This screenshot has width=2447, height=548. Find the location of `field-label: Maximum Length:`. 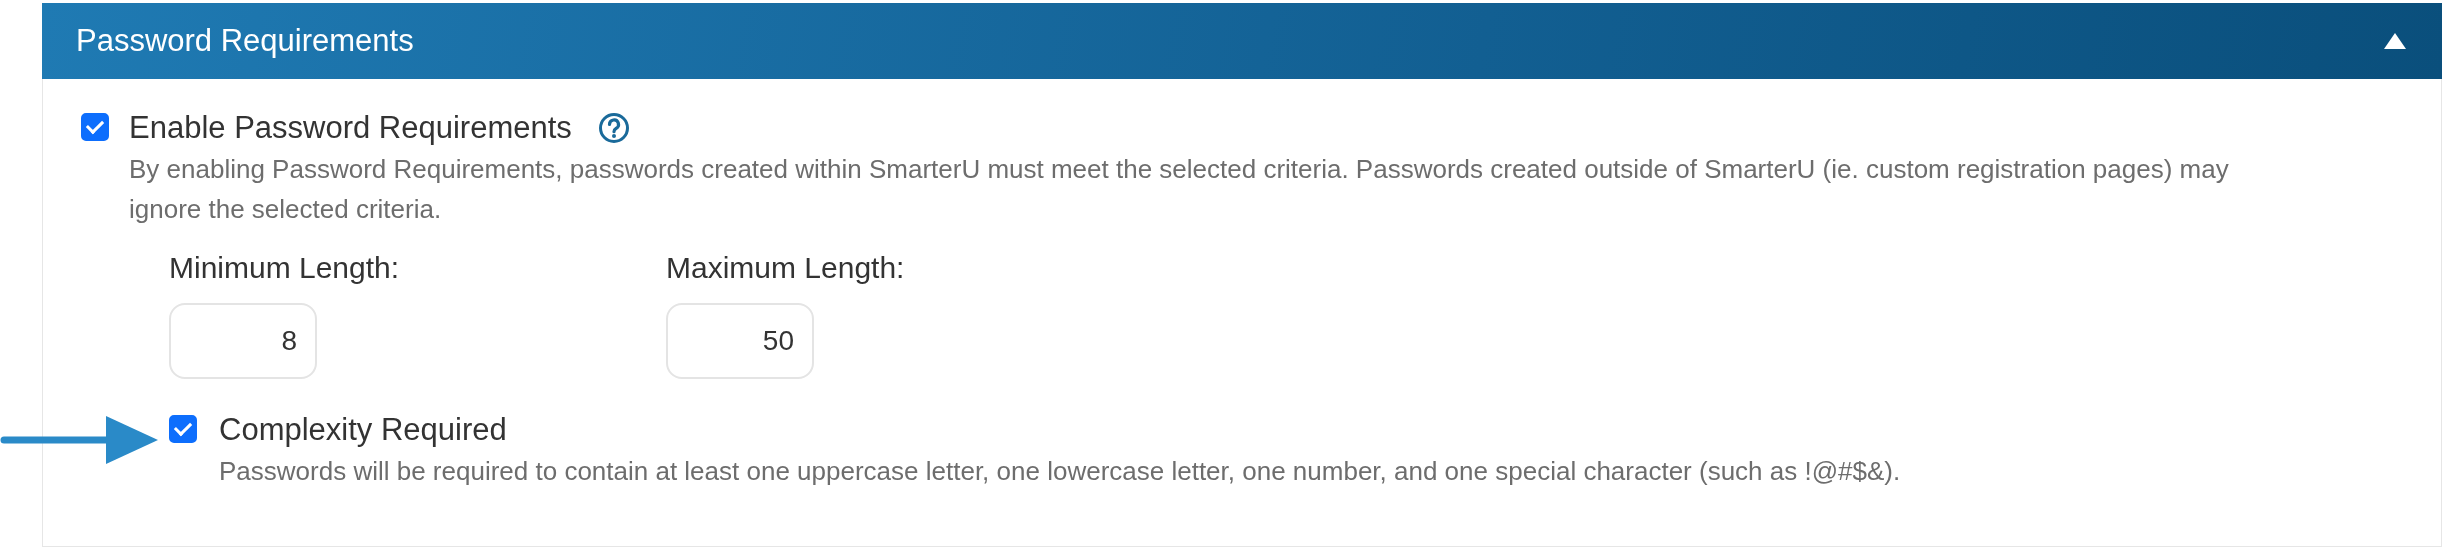

field-label: Maximum Length: is located at coordinates (785, 268).